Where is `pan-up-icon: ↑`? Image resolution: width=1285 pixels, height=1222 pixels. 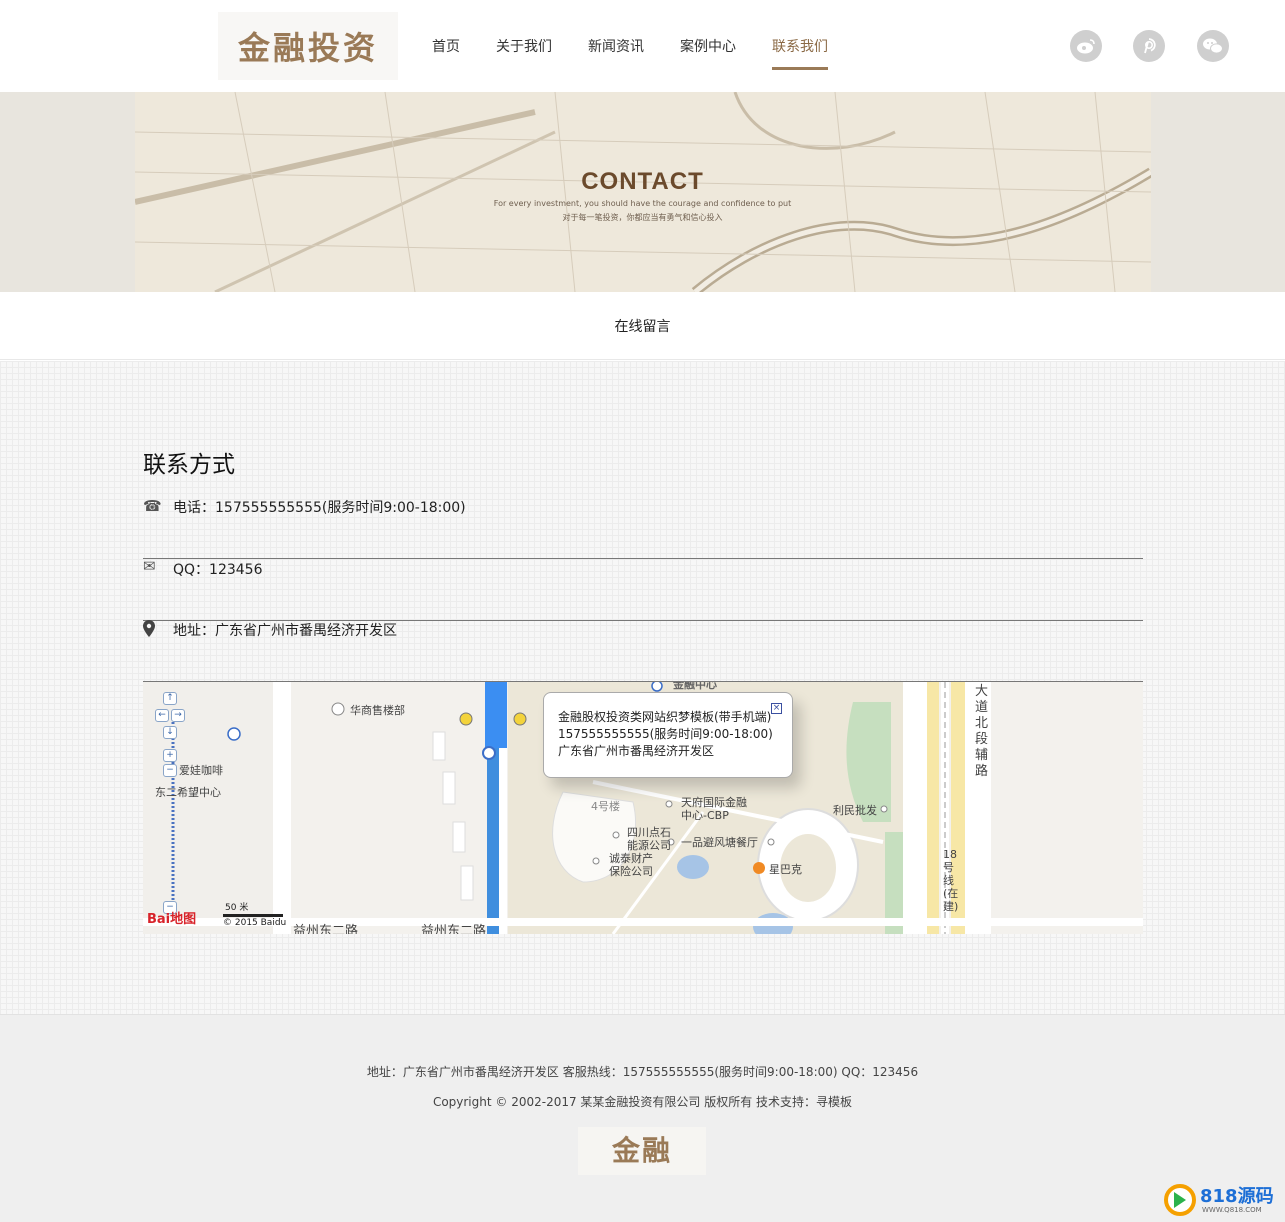 pan-up-icon: ↑ is located at coordinates (170, 698).